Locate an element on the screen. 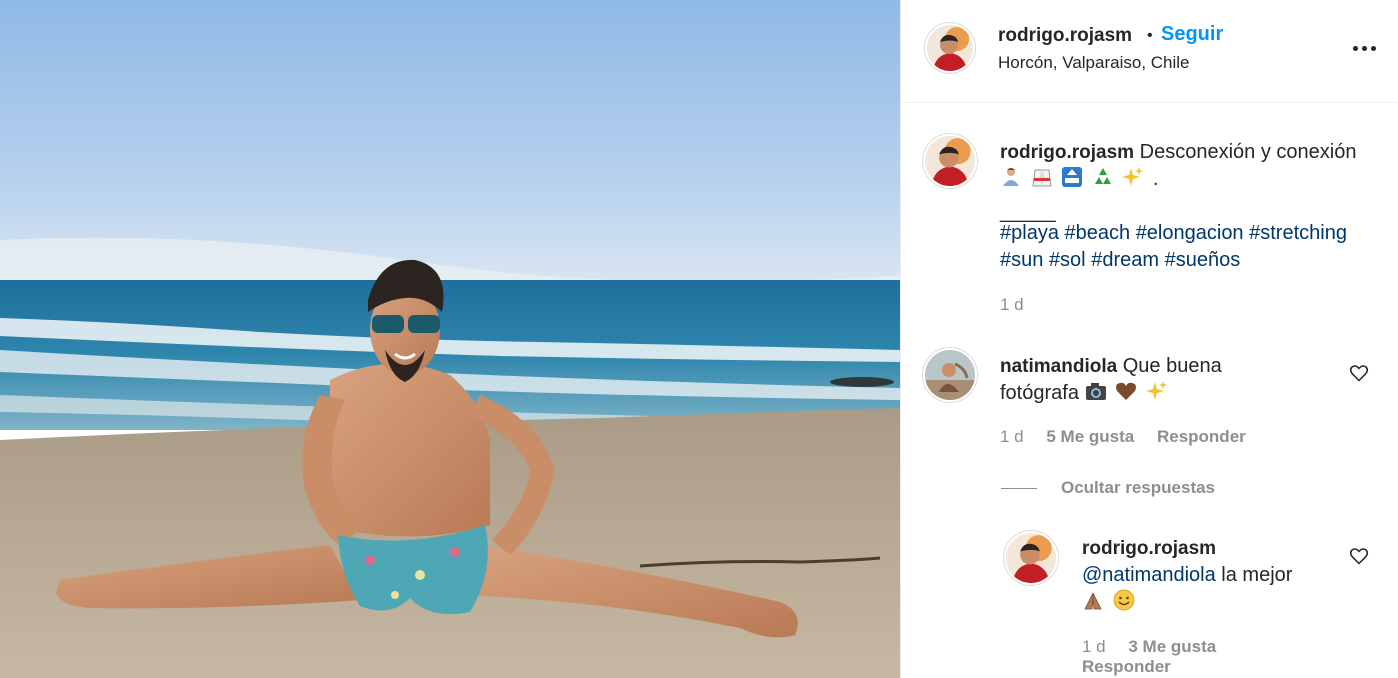  caption-text: Desconexión y conexión is located at coordinates (1248, 152).